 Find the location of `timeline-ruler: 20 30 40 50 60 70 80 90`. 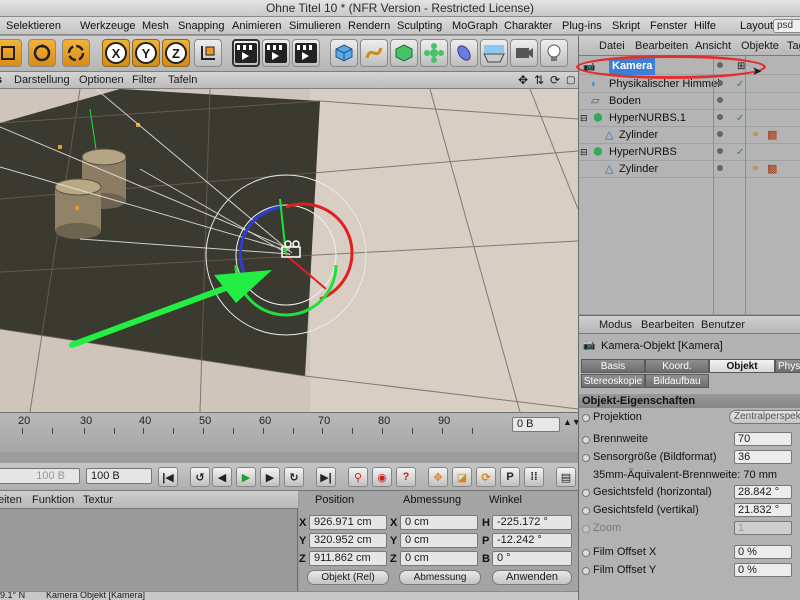

timeline-ruler: 20 30 40 50 60 70 80 90 is located at coordinates (255, 423).